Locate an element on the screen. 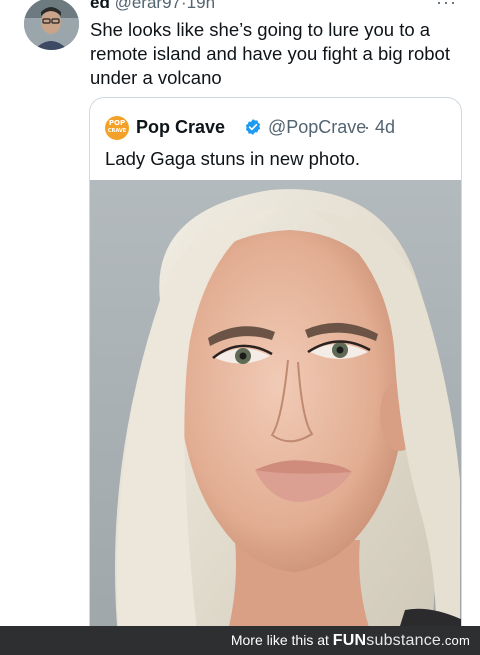 The height and width of the screenshot is (655, 480). footer-prefix: More like this at is located at coordinates (279, 640).